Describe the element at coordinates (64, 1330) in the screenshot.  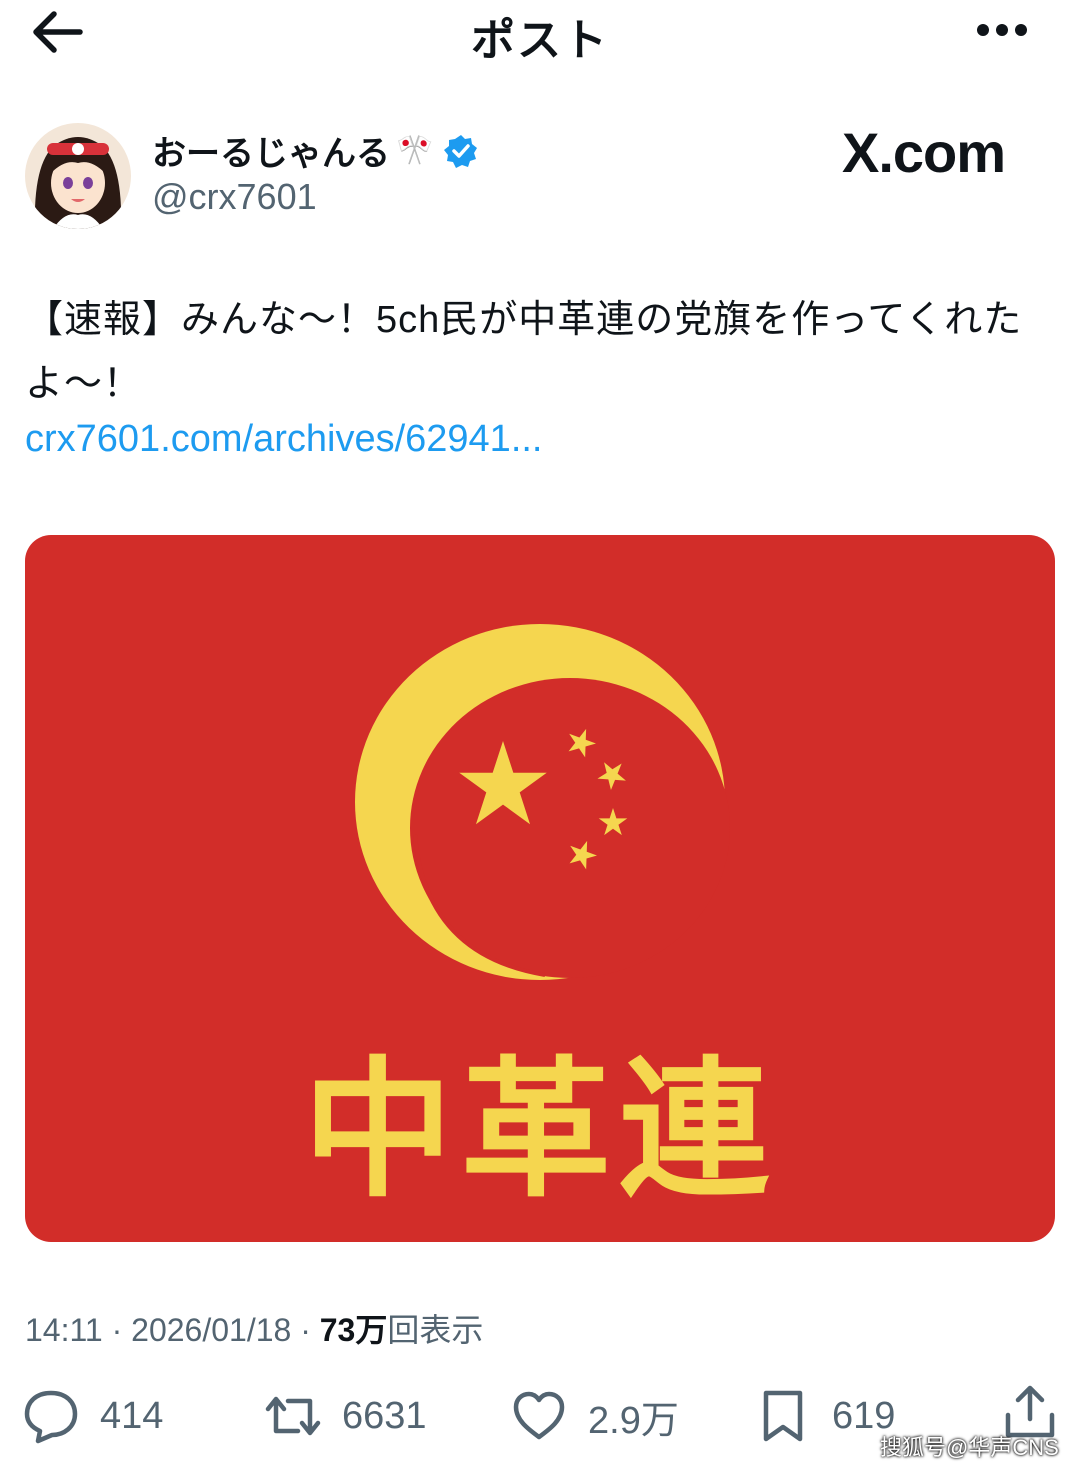
I see `post-time: 14:11` at that location.